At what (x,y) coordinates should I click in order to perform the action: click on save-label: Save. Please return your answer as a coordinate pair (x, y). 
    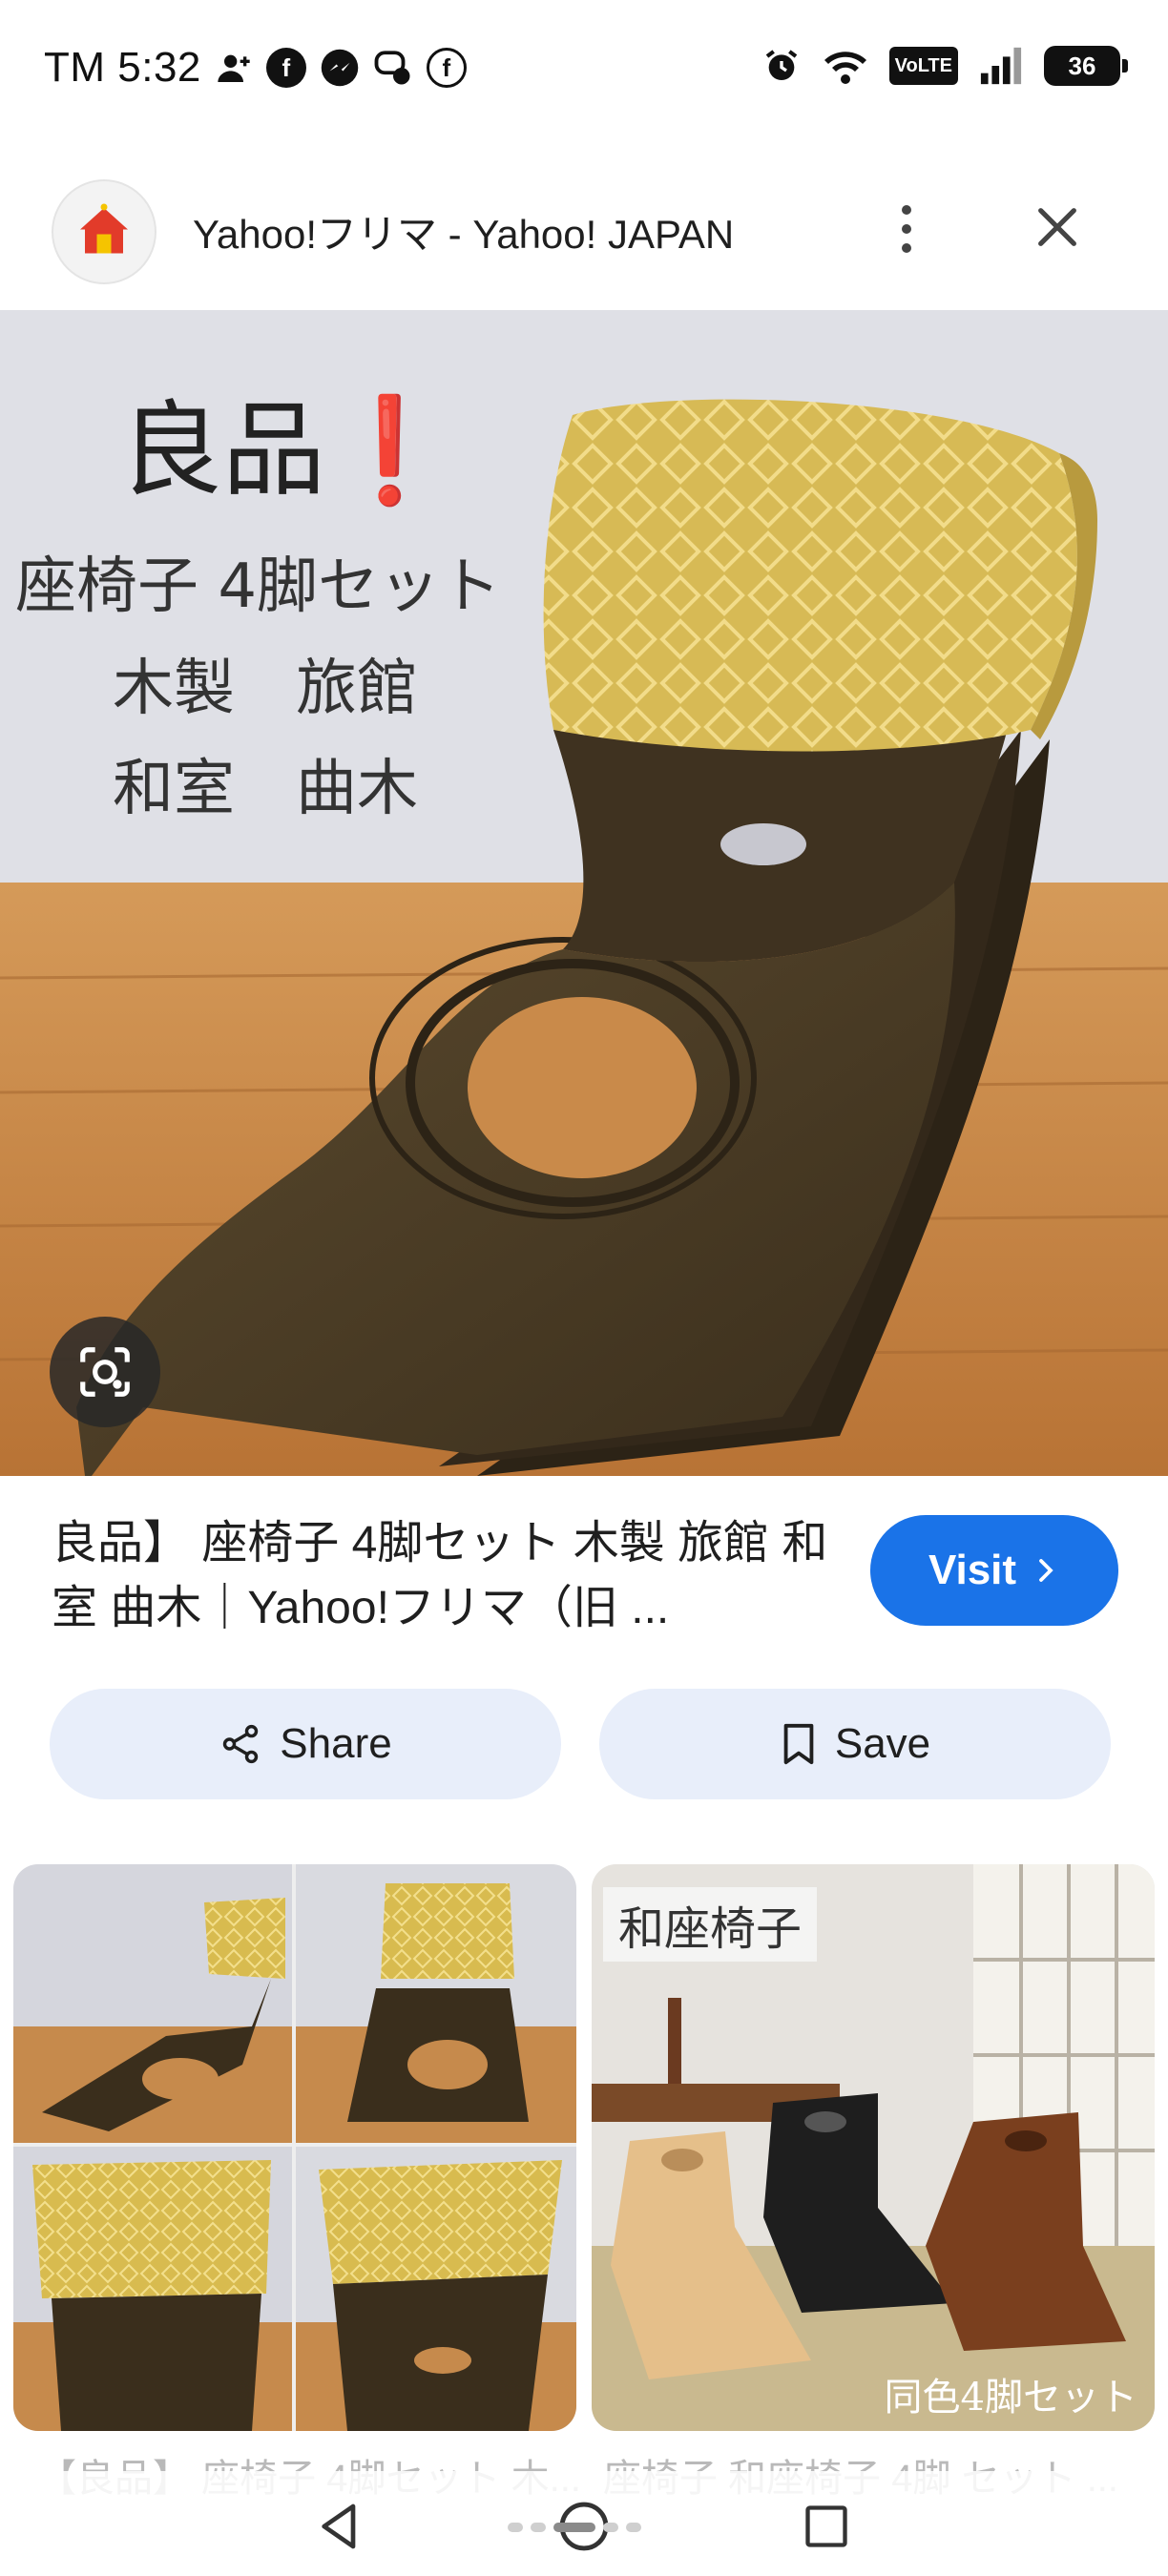
    Looking at the image, I should click on (883, 1743).